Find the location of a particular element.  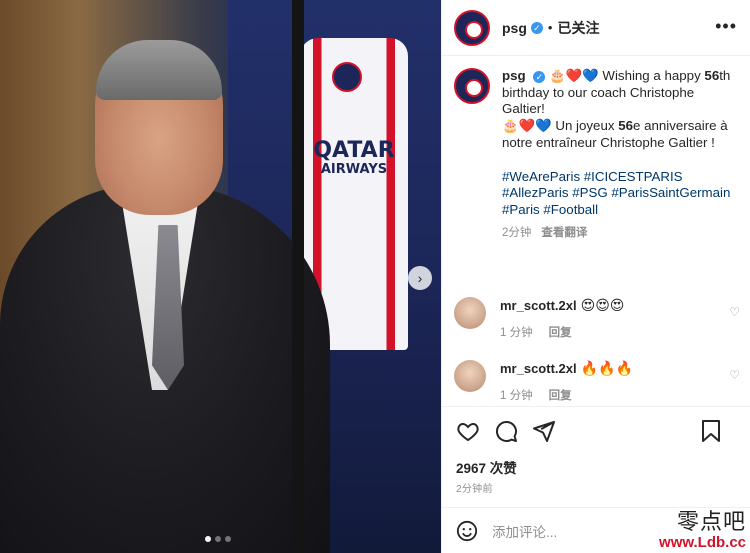

caption-line1-bold: 56 is located at coordinates (712, 75).